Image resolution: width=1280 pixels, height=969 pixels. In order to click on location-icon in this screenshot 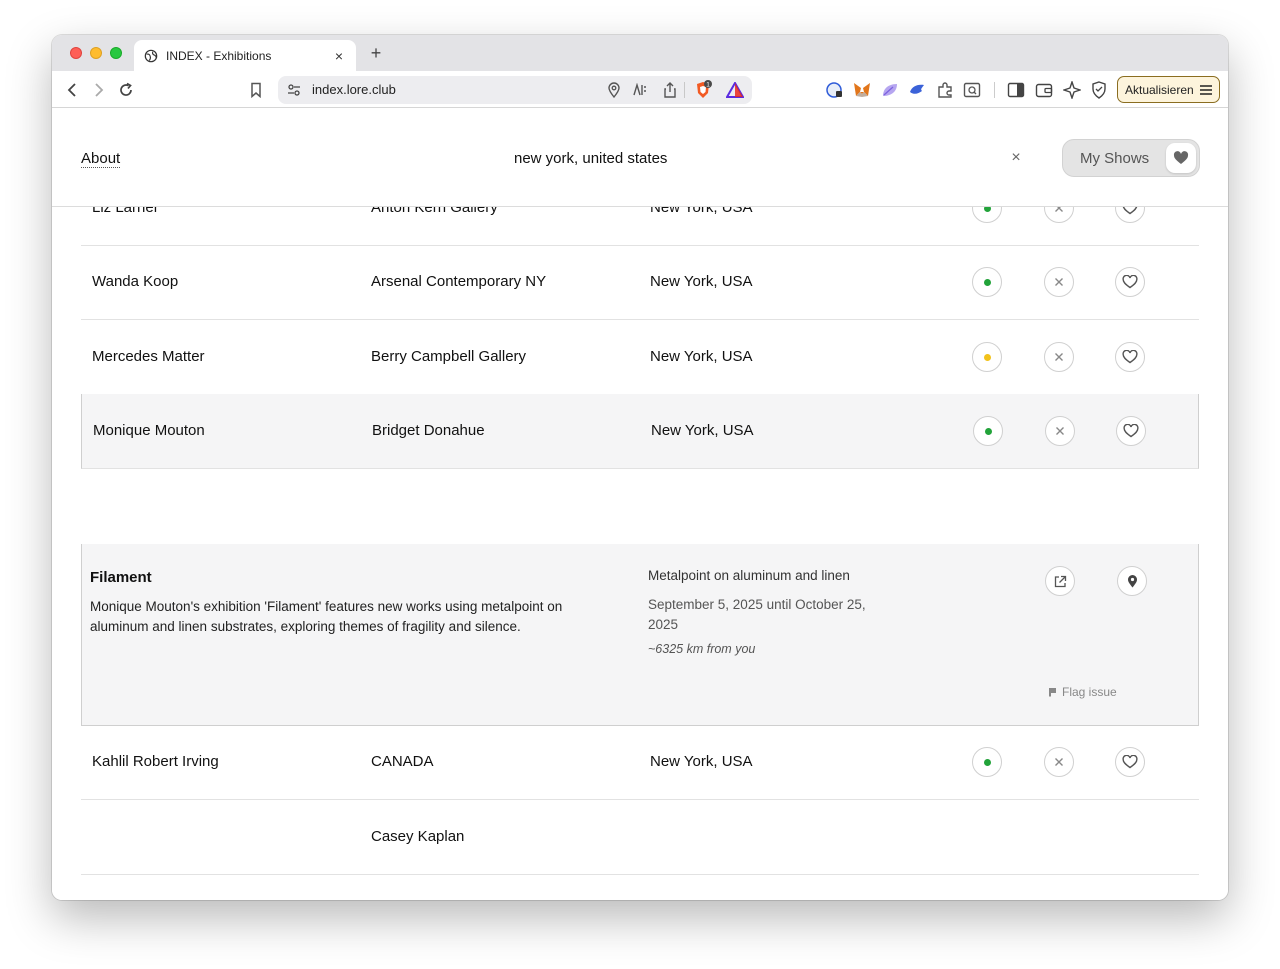, I will do `click(614, 90)`.